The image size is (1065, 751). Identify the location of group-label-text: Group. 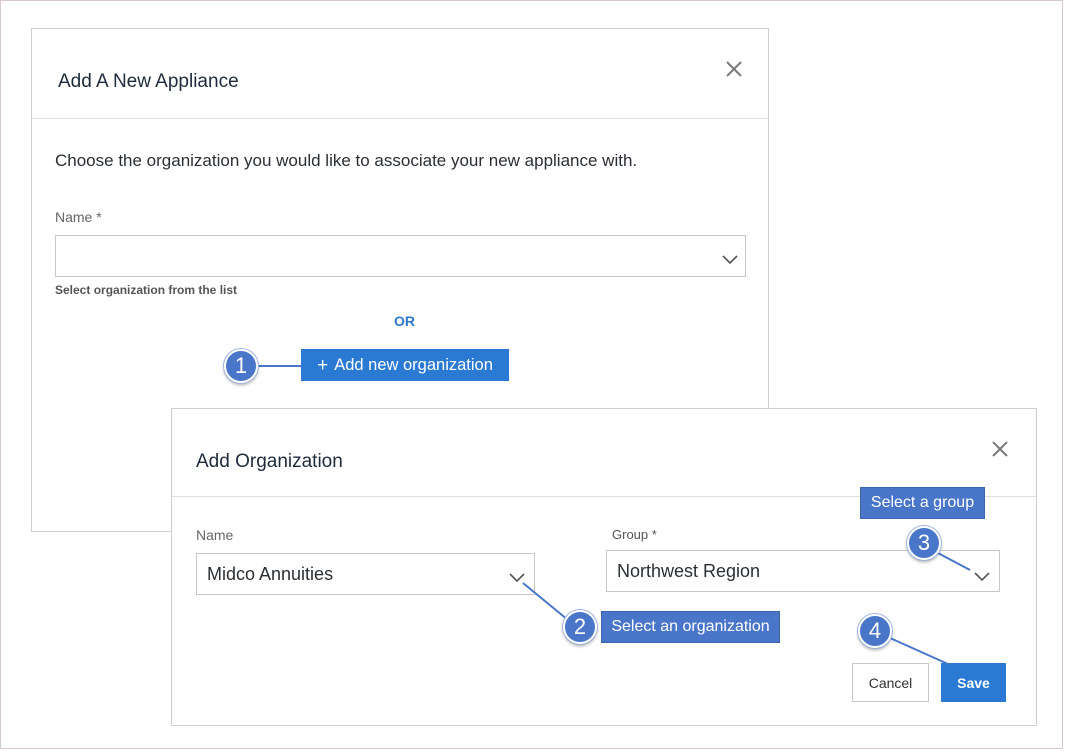
(630, 534).